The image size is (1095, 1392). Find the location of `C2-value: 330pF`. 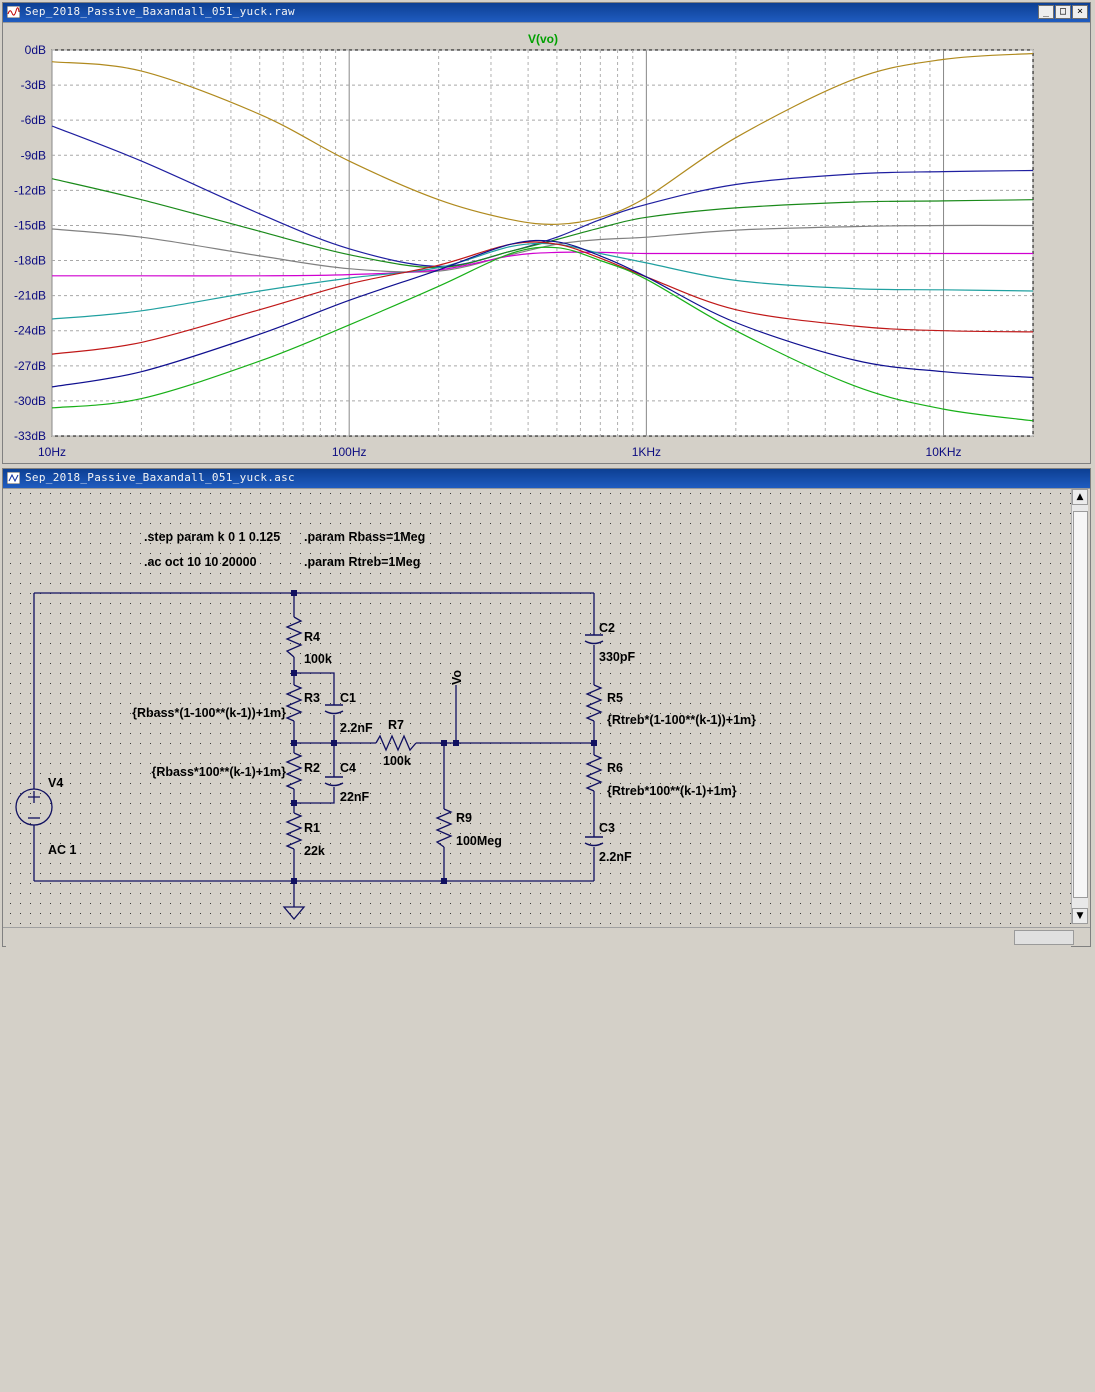

C2-value: 330pF is located at coordinates (617, 657).